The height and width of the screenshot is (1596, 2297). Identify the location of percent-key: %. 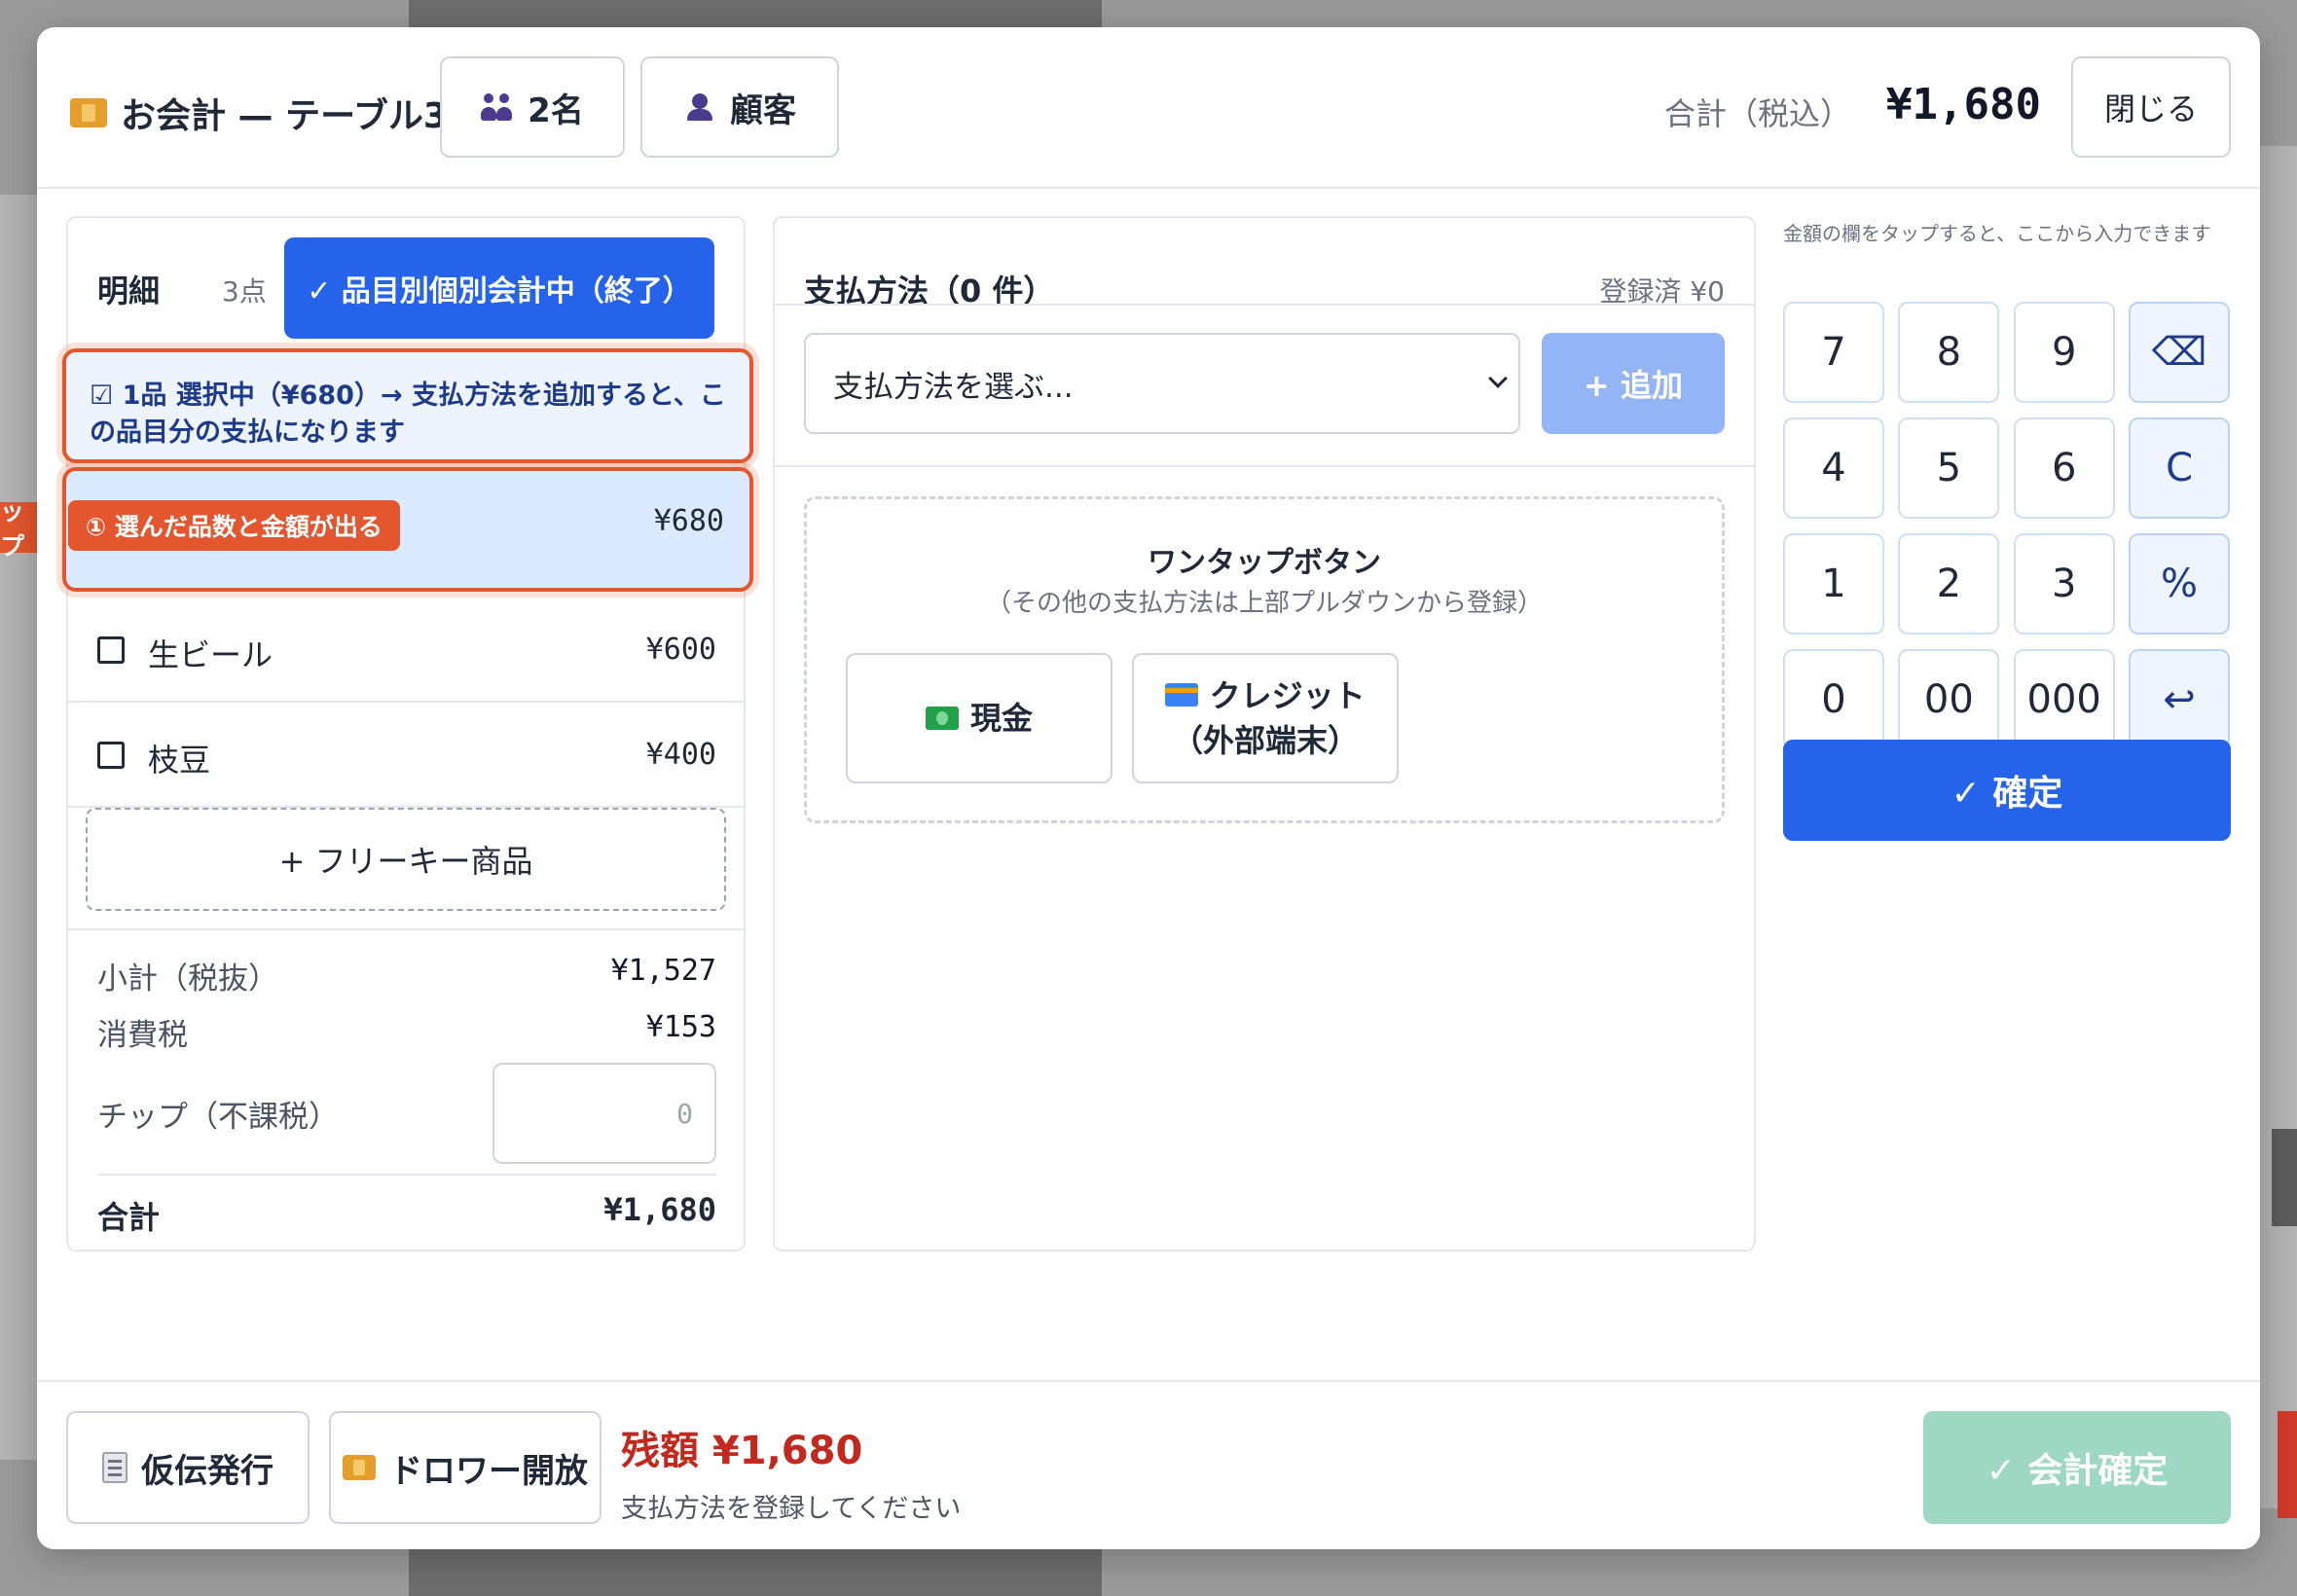
(2180, 584).